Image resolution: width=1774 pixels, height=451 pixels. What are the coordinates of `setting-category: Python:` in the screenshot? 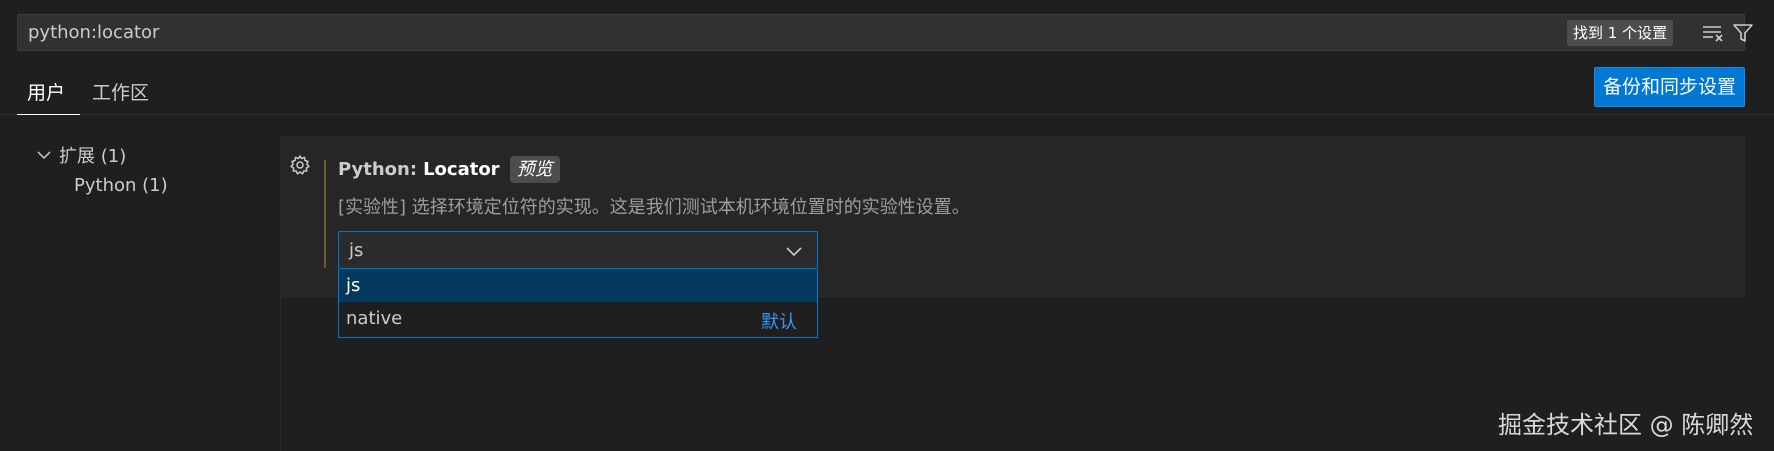 It's located at (378, 169).